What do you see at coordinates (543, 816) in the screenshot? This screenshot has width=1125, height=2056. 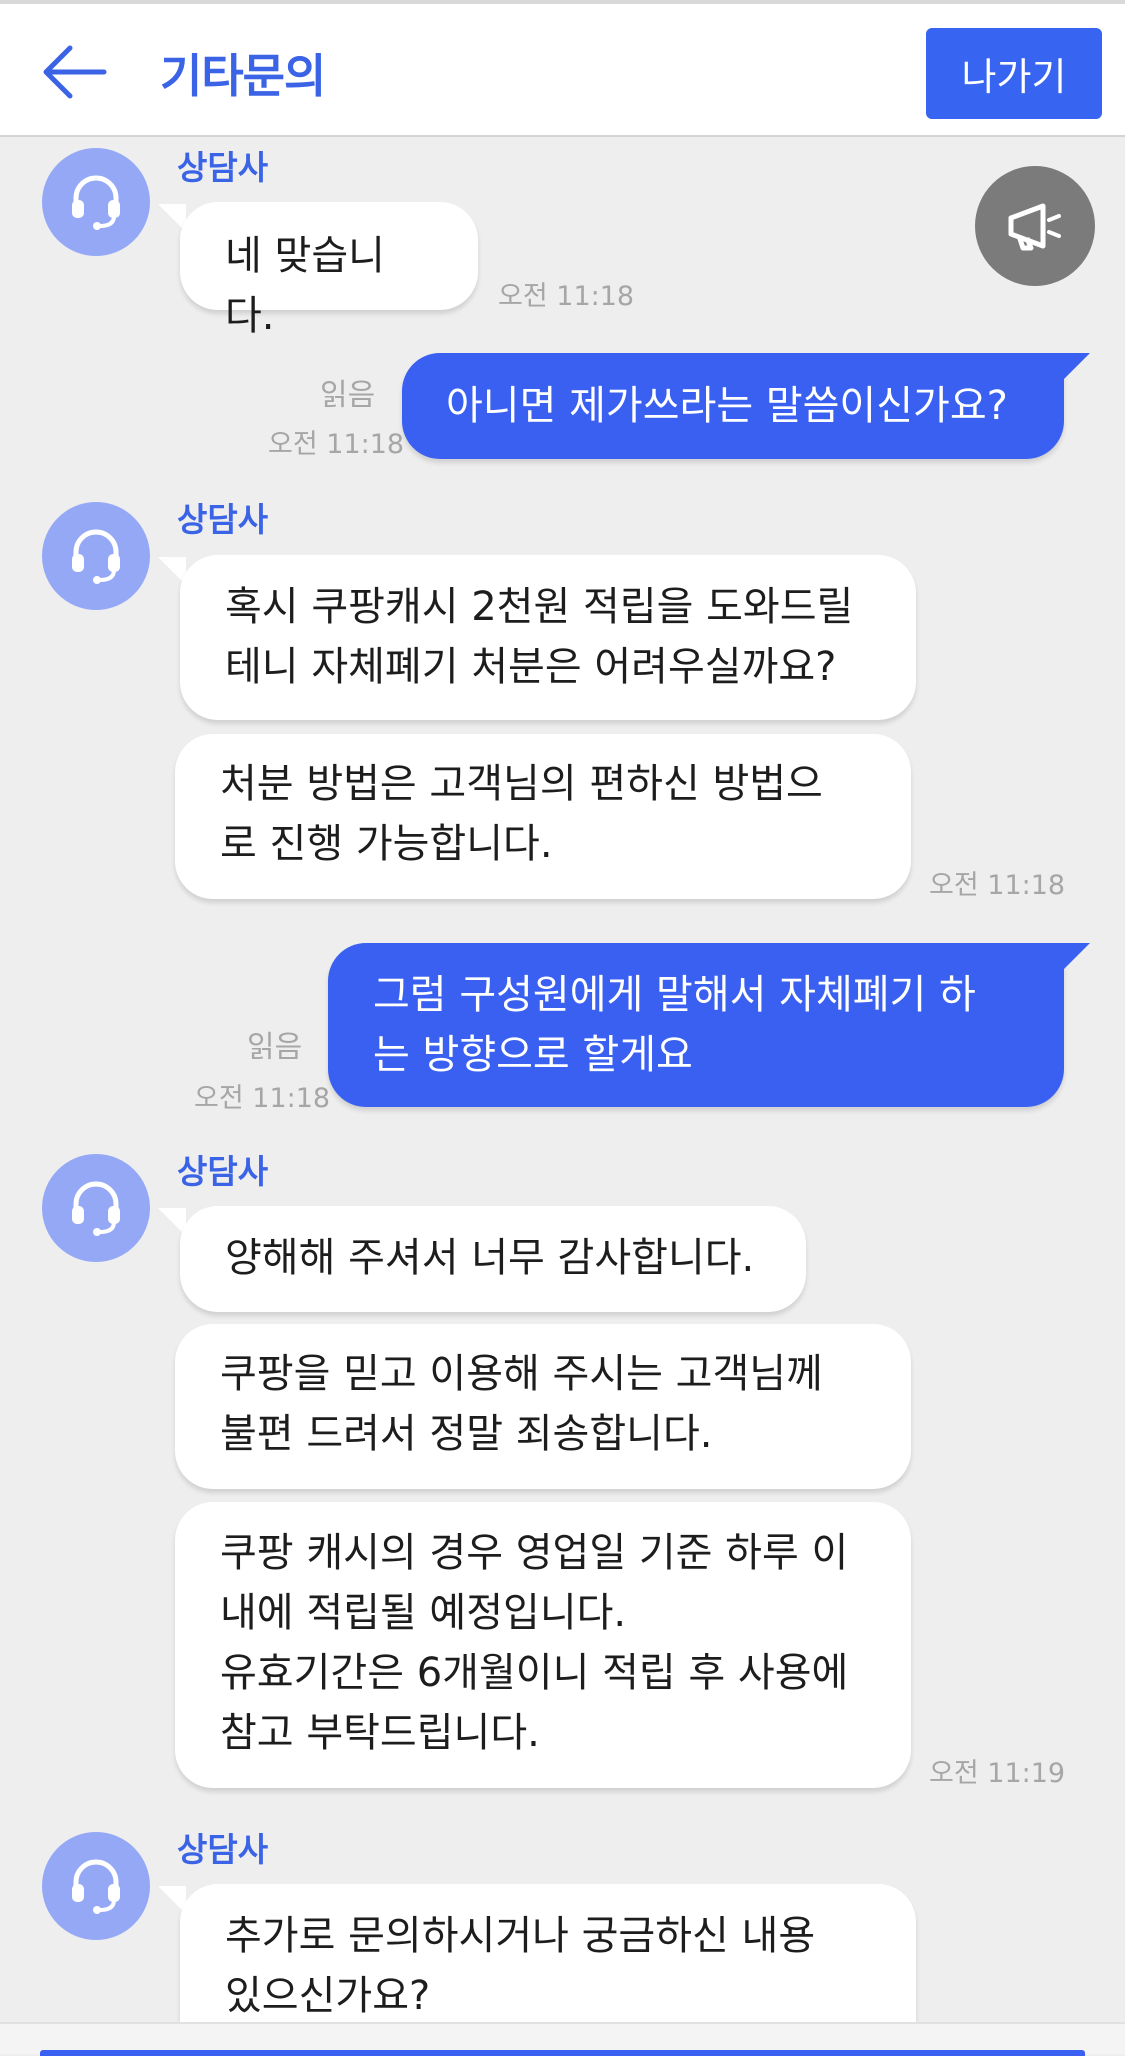 I see `message-bubble: 처분 방법은 고객님의 편하신 방법으 로 진행 가능합니다.` at bounding box center [543, 816].